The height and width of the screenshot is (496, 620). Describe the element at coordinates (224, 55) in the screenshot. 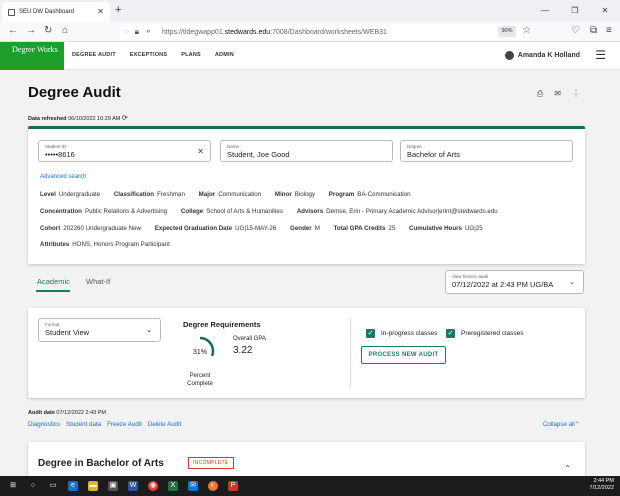

I see `menu-admin: ADMIN` at that location.